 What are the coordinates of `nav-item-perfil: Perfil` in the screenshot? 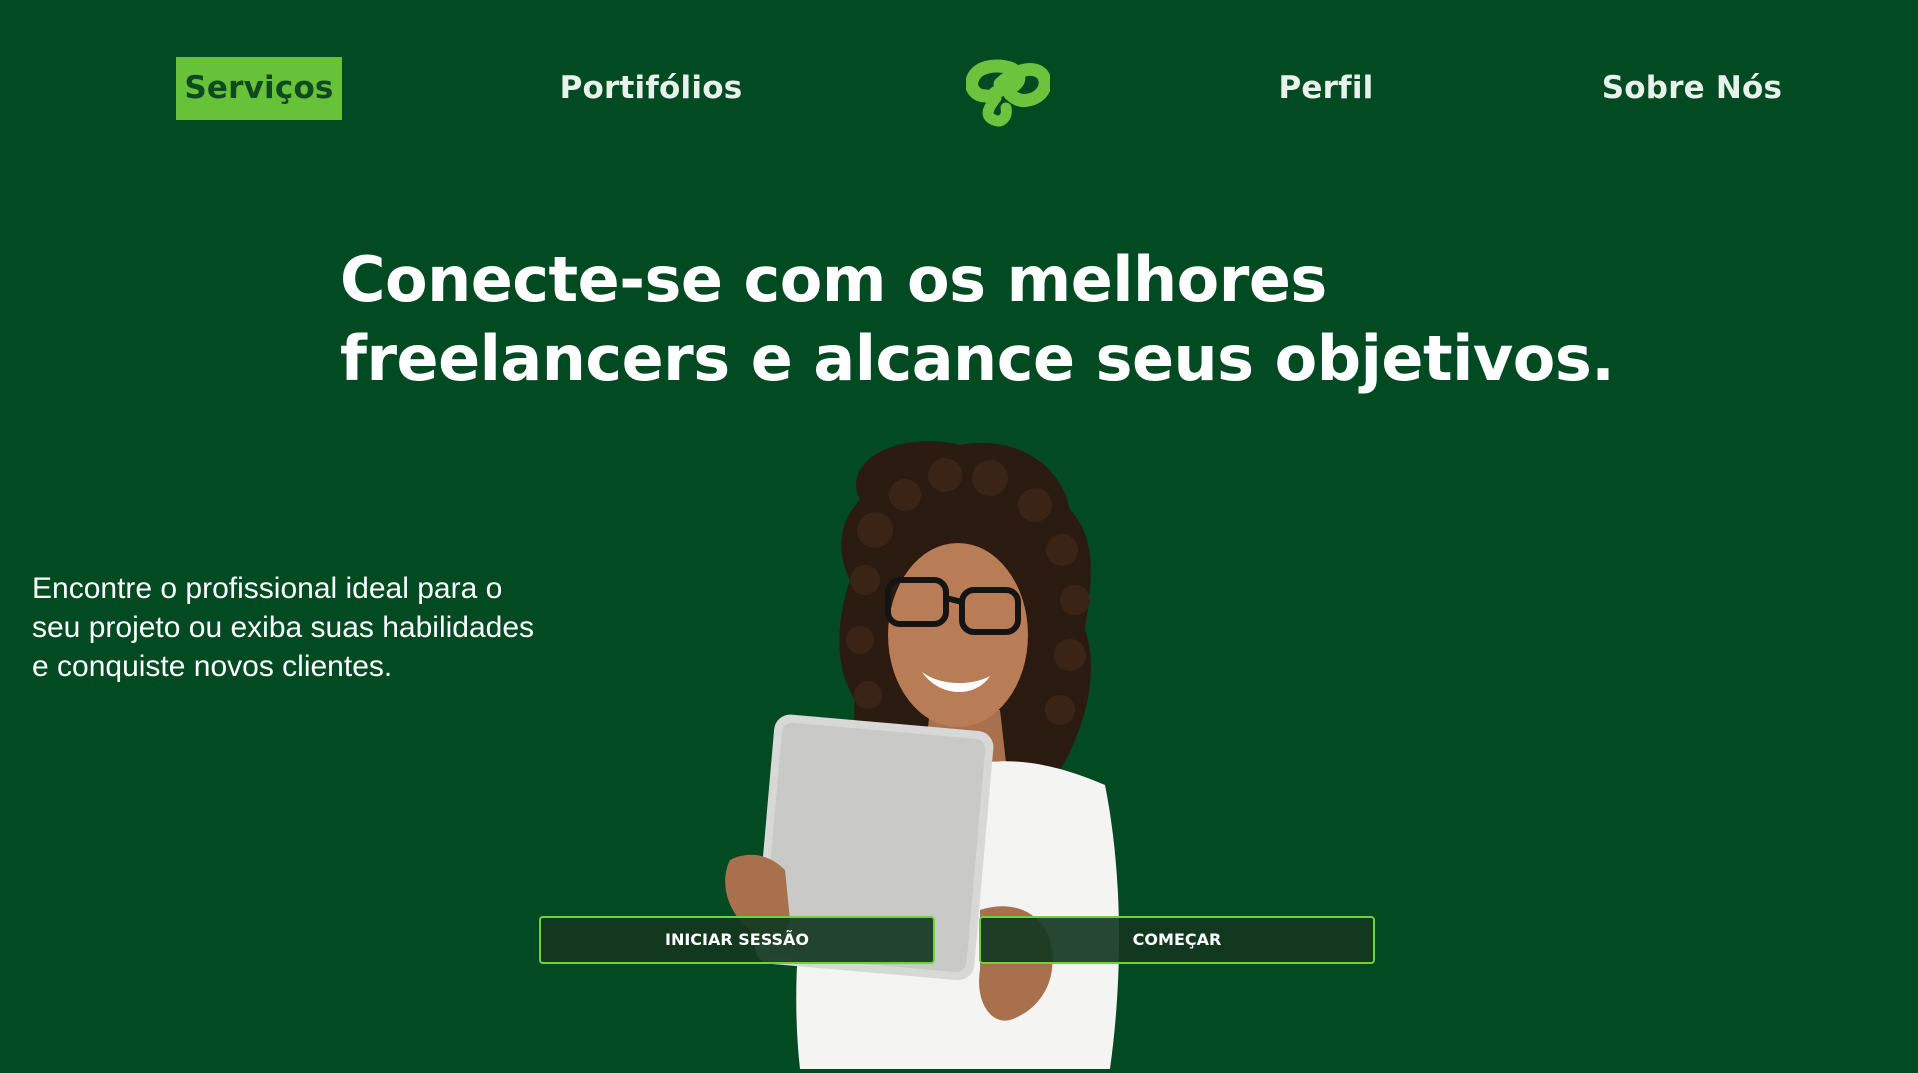 It's located at (1326, 88).